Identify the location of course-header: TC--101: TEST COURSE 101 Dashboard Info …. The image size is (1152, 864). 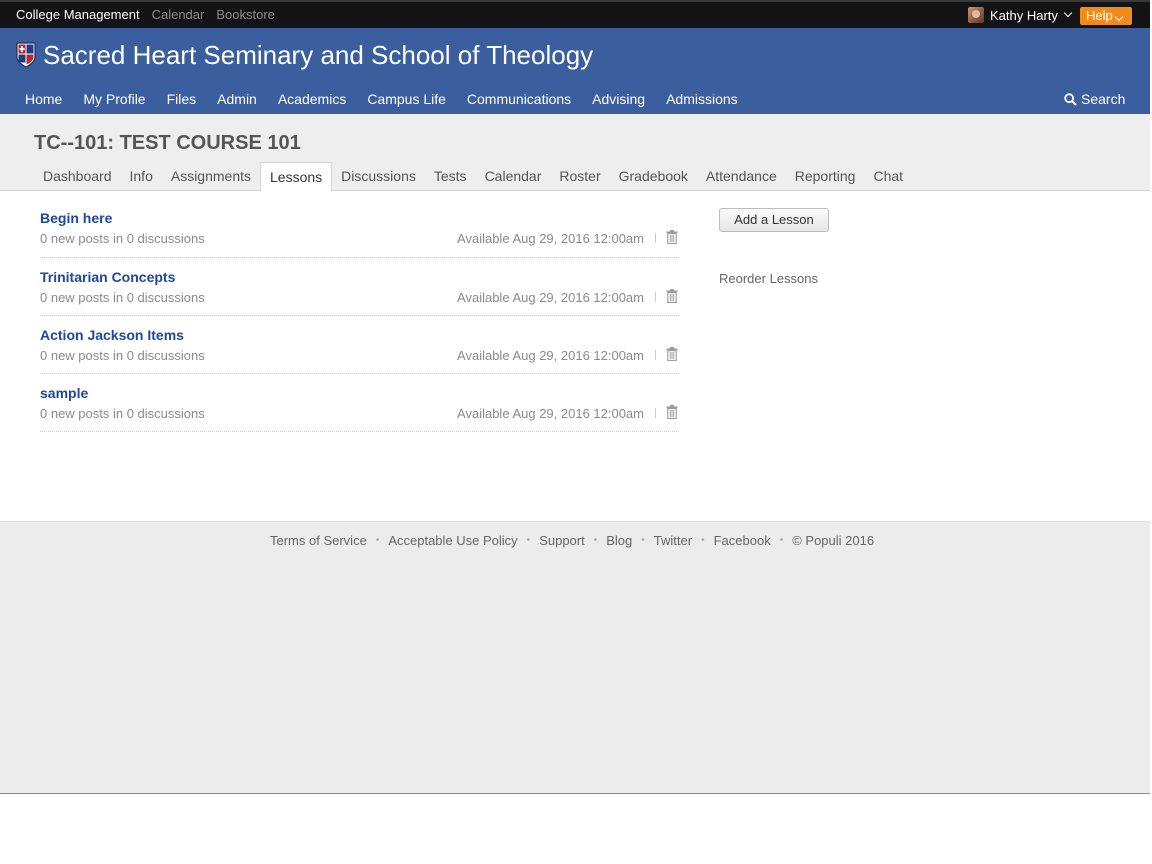
(575, 153).